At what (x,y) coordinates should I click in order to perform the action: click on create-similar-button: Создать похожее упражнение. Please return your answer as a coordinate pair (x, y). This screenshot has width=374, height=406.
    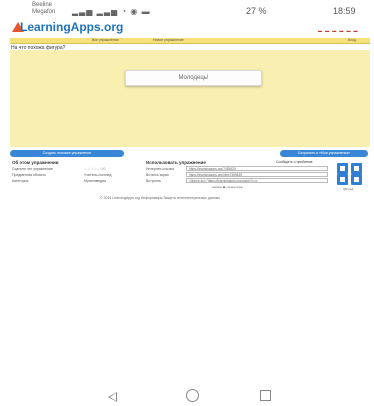
    Looking at the image, I should click on (67, 153).